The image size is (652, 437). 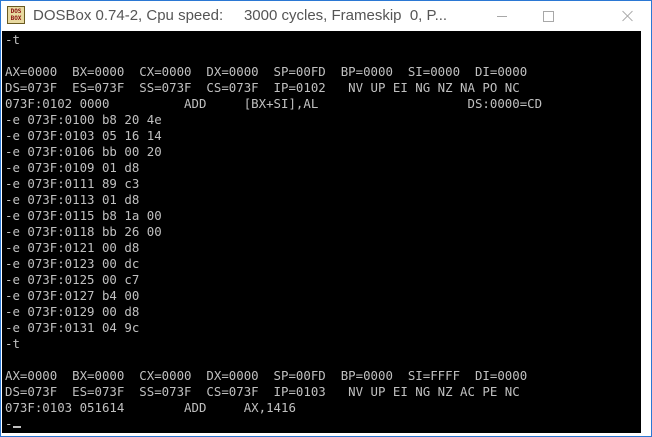 What do you see at coordinates (72, 183) in the screenshot?
I see `console-line: -e 073F:0111 89 c3` at bounding box center [72, 183].